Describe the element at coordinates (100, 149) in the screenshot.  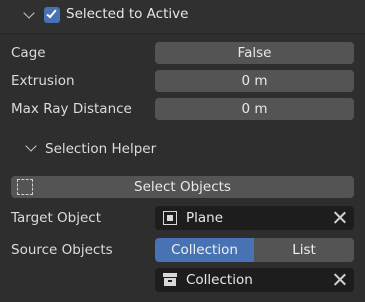
I see `selection-helper-label: Selection Helper` at that location.